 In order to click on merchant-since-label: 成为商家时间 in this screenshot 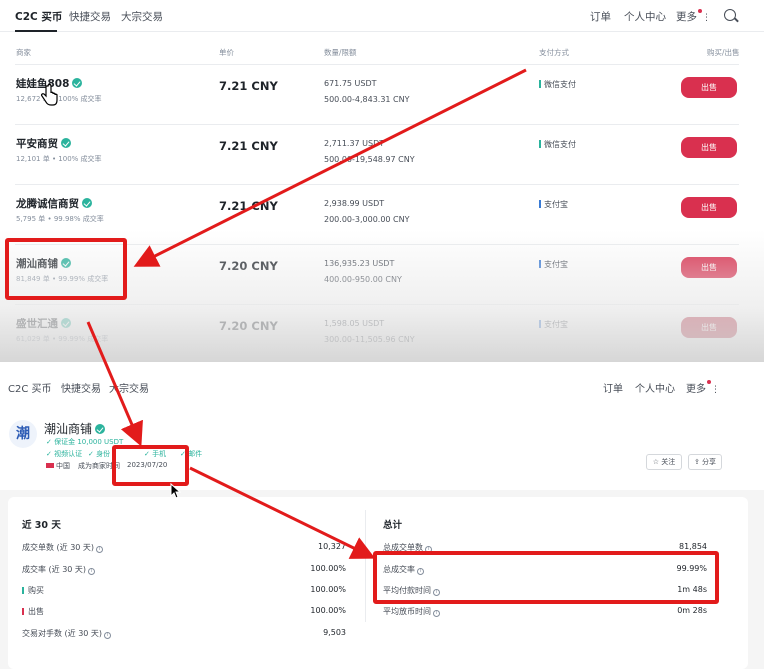, I will do `click(99, 466)`.